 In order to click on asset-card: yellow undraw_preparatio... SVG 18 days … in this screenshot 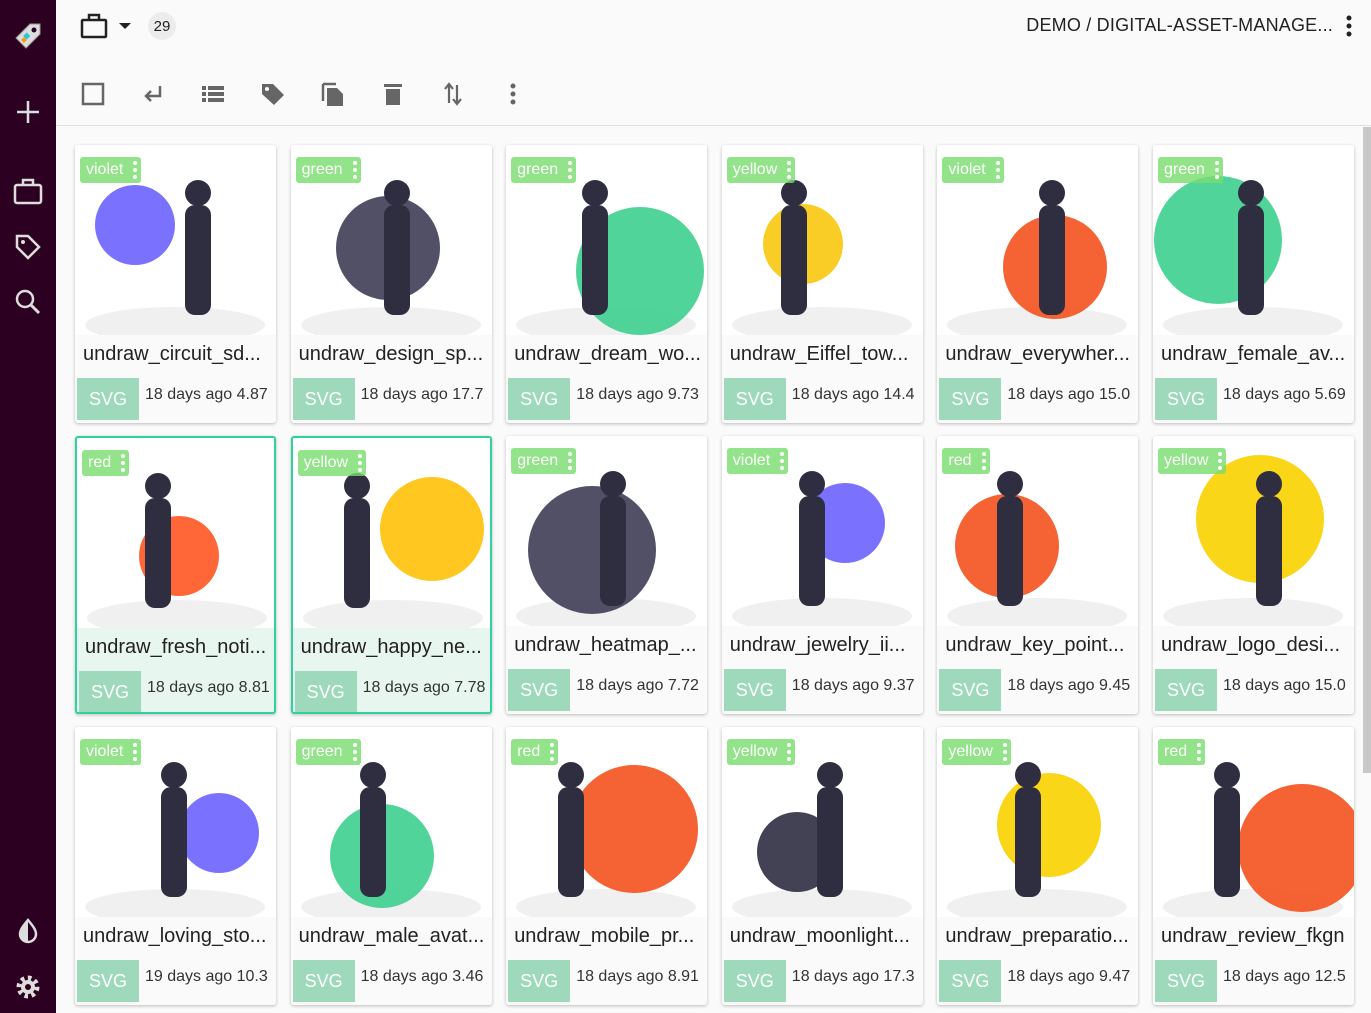, I will do `click(1038, 866)`.